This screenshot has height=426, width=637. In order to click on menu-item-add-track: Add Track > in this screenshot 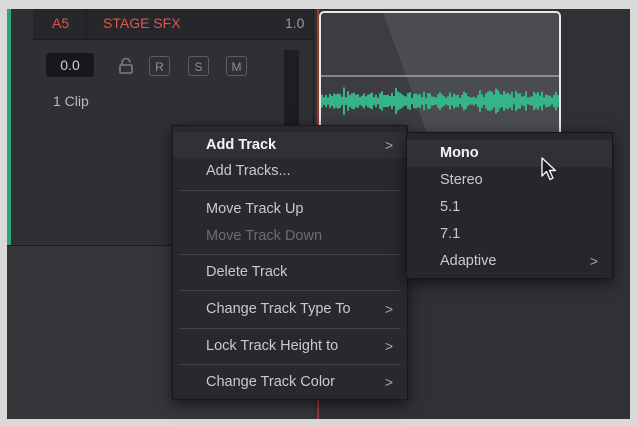, I will do `click(290, 145)`.